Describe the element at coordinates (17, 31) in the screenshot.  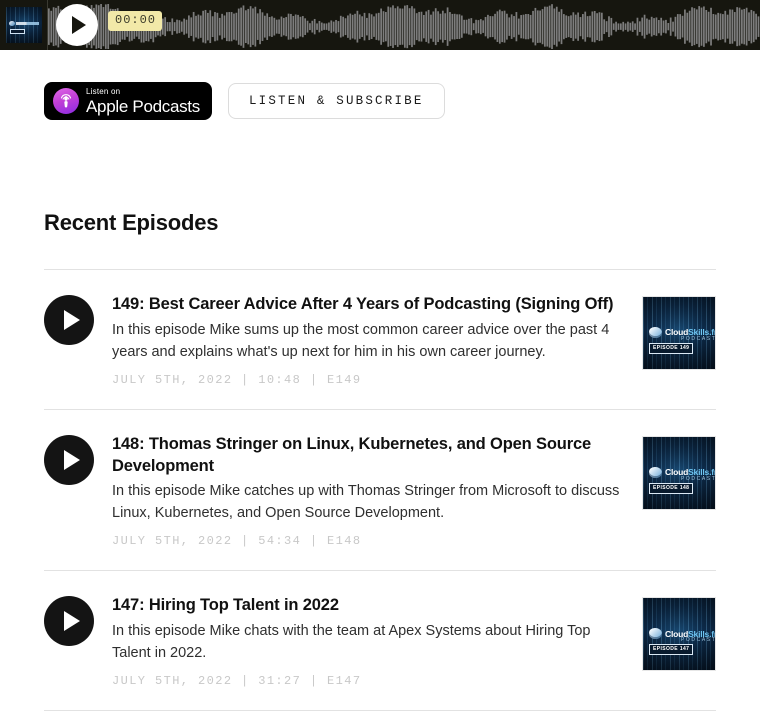
I see `cover-art-episode-badge` at that location.